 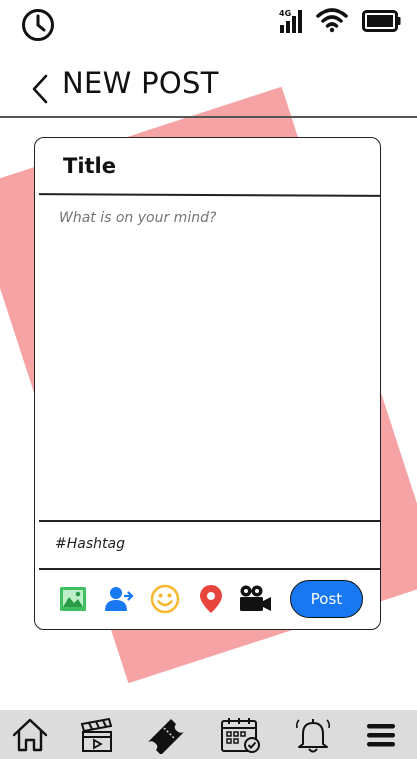 I want to click on bell-icon, so click(x=313, y=735).